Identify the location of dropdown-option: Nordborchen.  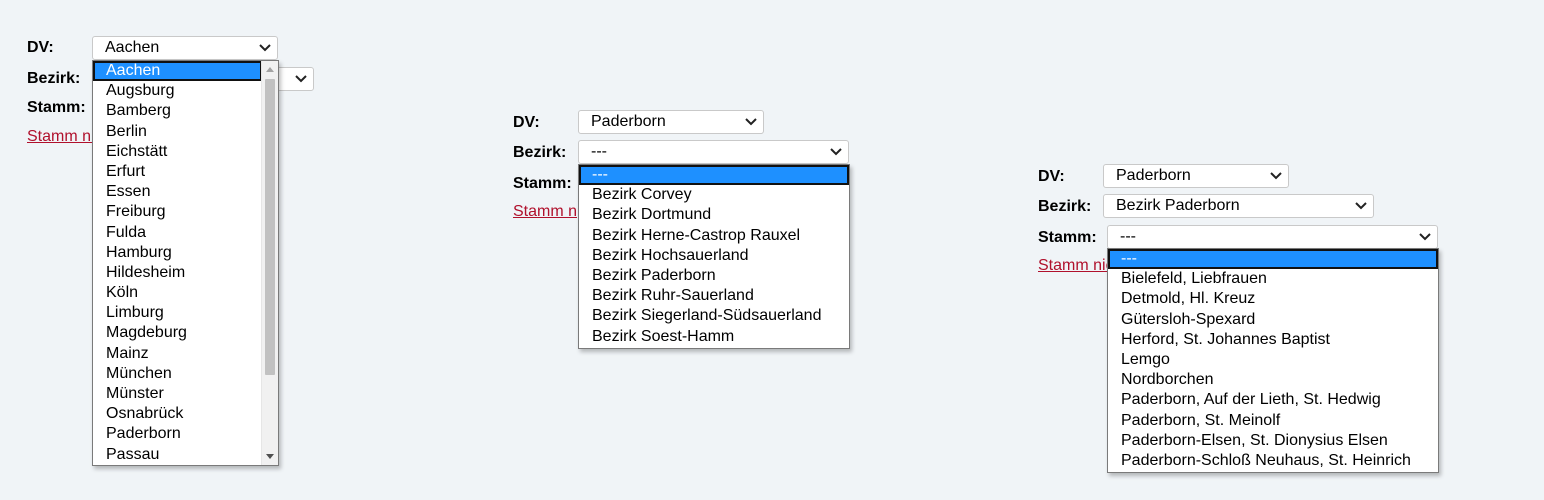
(1273, 380).